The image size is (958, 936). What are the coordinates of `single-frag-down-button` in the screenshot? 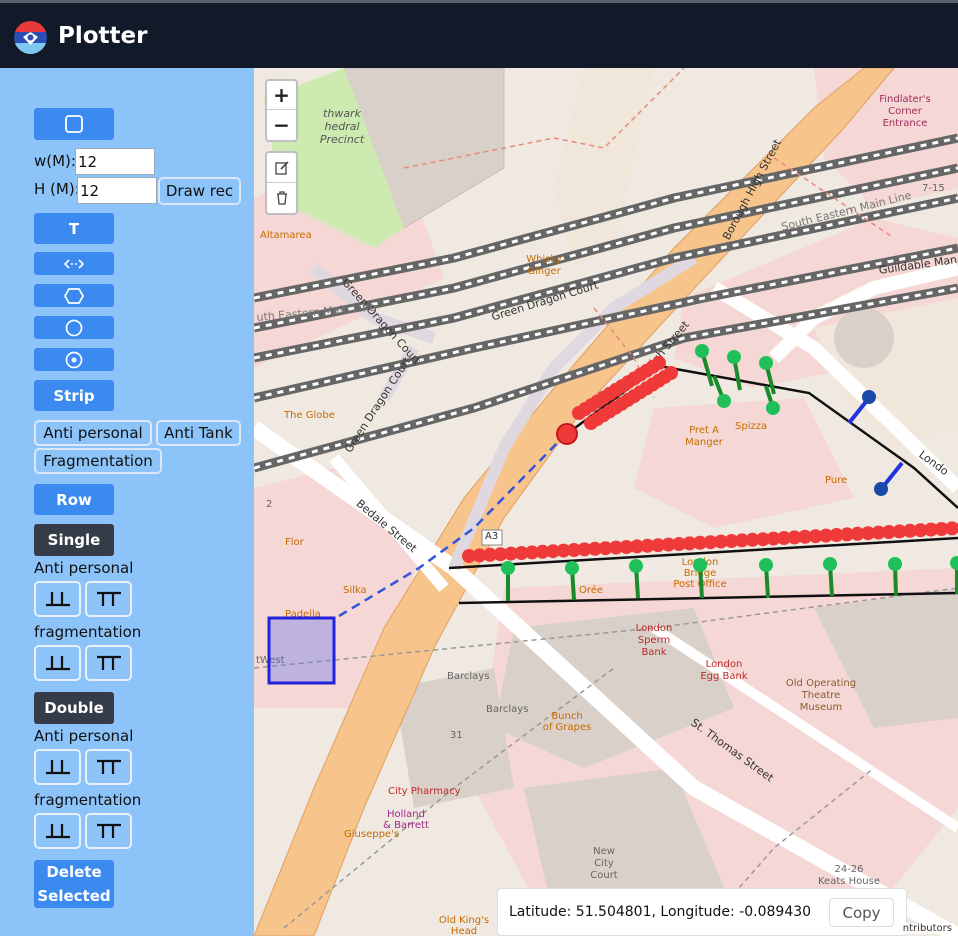 It's located at (108, 663).